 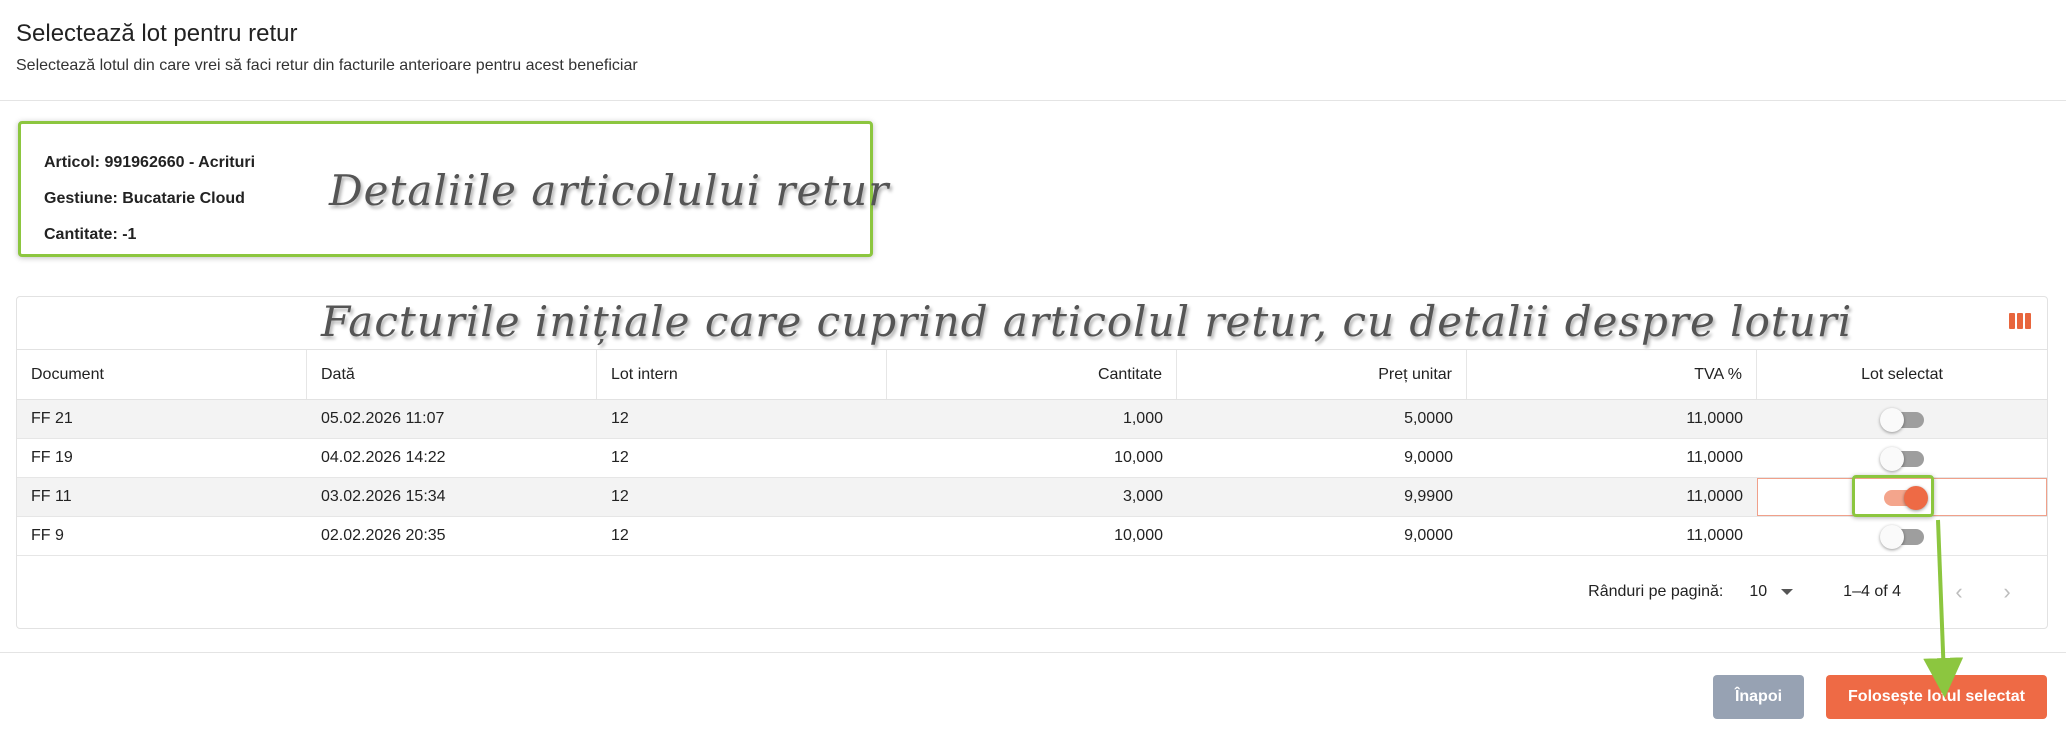 What do you see at coordinates (1959, 592) in the screenshot?
I see `chevron-left-icon: ‹` at bounding box center [1959, 592].